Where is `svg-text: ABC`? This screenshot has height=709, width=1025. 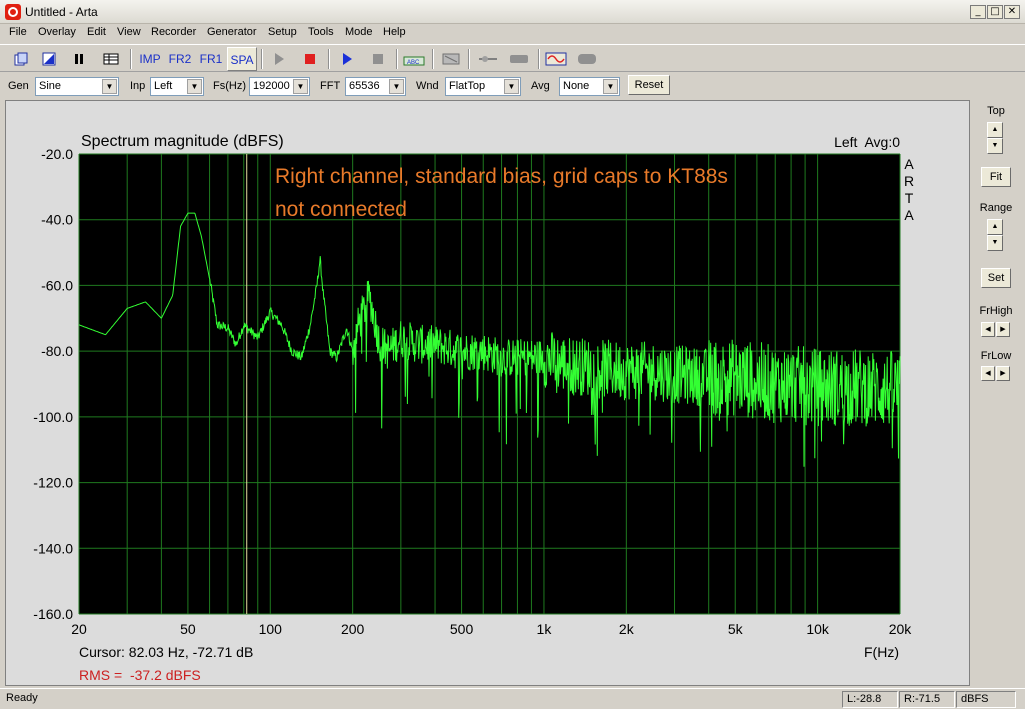 svg-text: ABC is located at coordinates (413, 63).